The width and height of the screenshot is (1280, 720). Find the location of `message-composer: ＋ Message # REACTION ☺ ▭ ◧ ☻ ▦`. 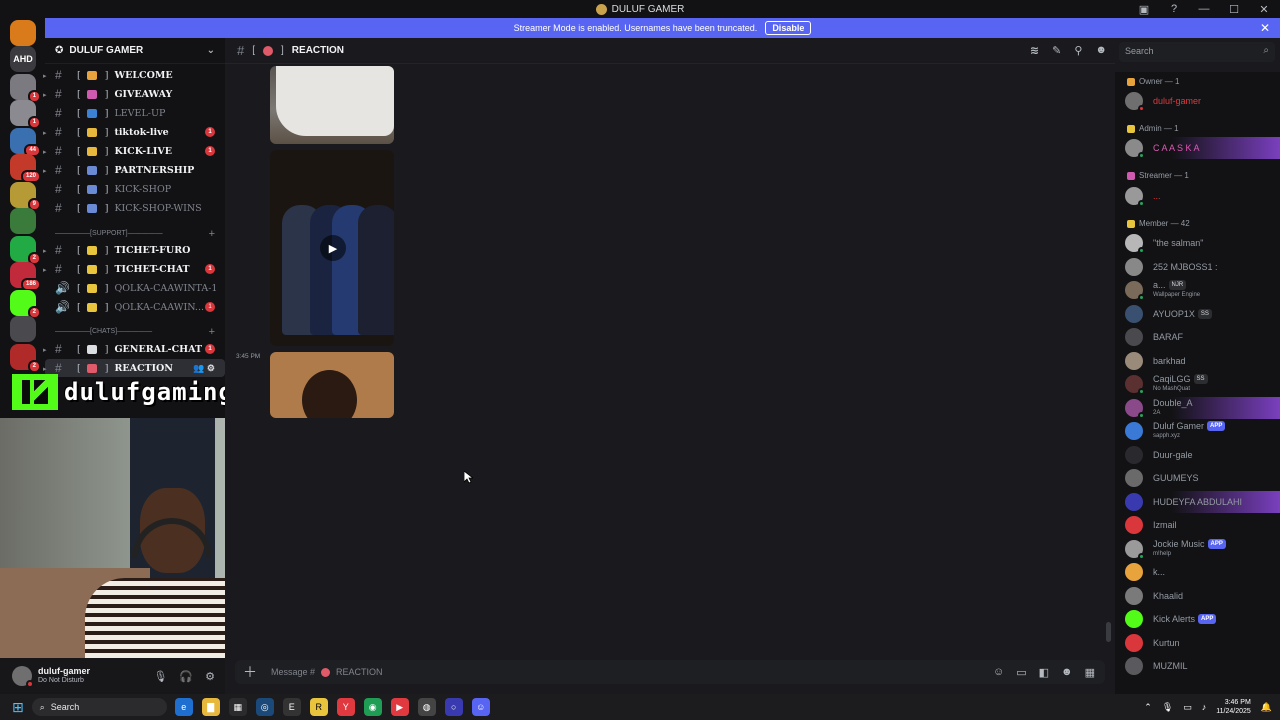

message-composer: ＋ Message # REACTION ☺ ▭ ◧ ☻ ▦ is located at coordinates (670, 672).